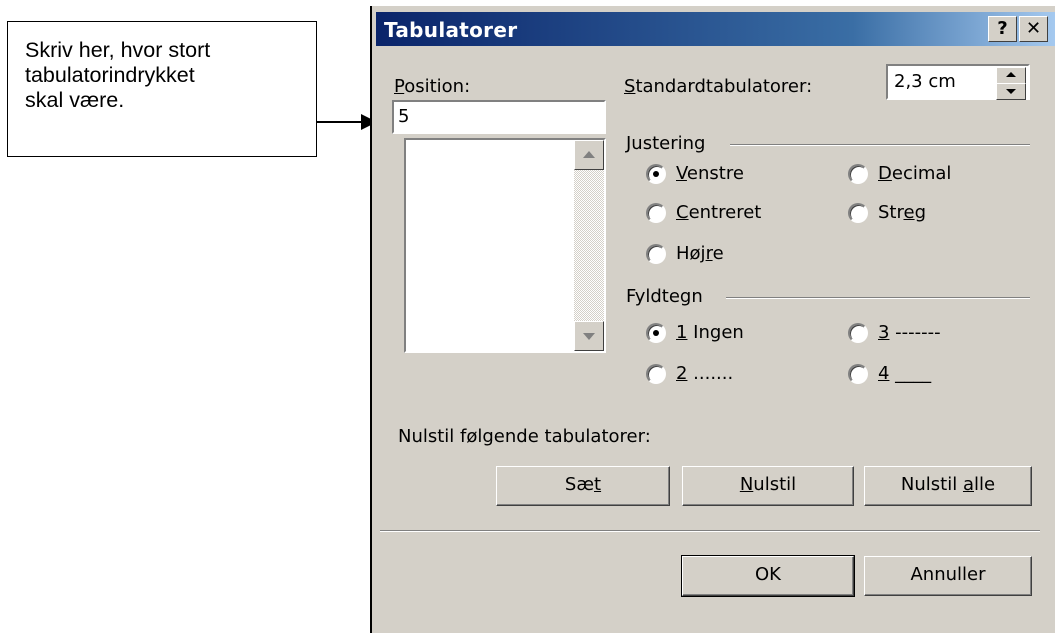  I want to click on list-scrollbar, so click(589, 245).